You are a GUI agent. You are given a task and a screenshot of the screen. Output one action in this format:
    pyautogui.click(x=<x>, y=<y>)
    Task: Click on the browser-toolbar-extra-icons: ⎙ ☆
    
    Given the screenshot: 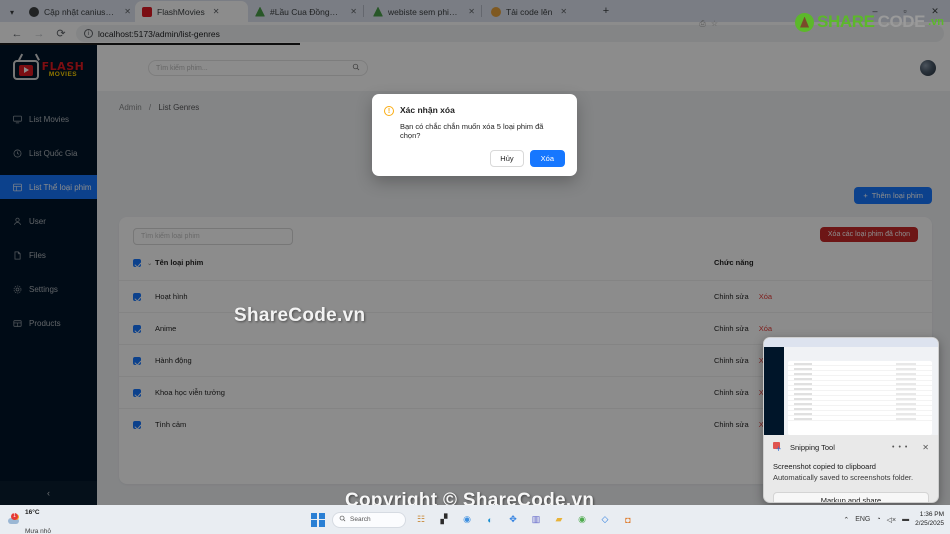 What is the action you would take?
    pyautogui.click(x=708, y=24)
    